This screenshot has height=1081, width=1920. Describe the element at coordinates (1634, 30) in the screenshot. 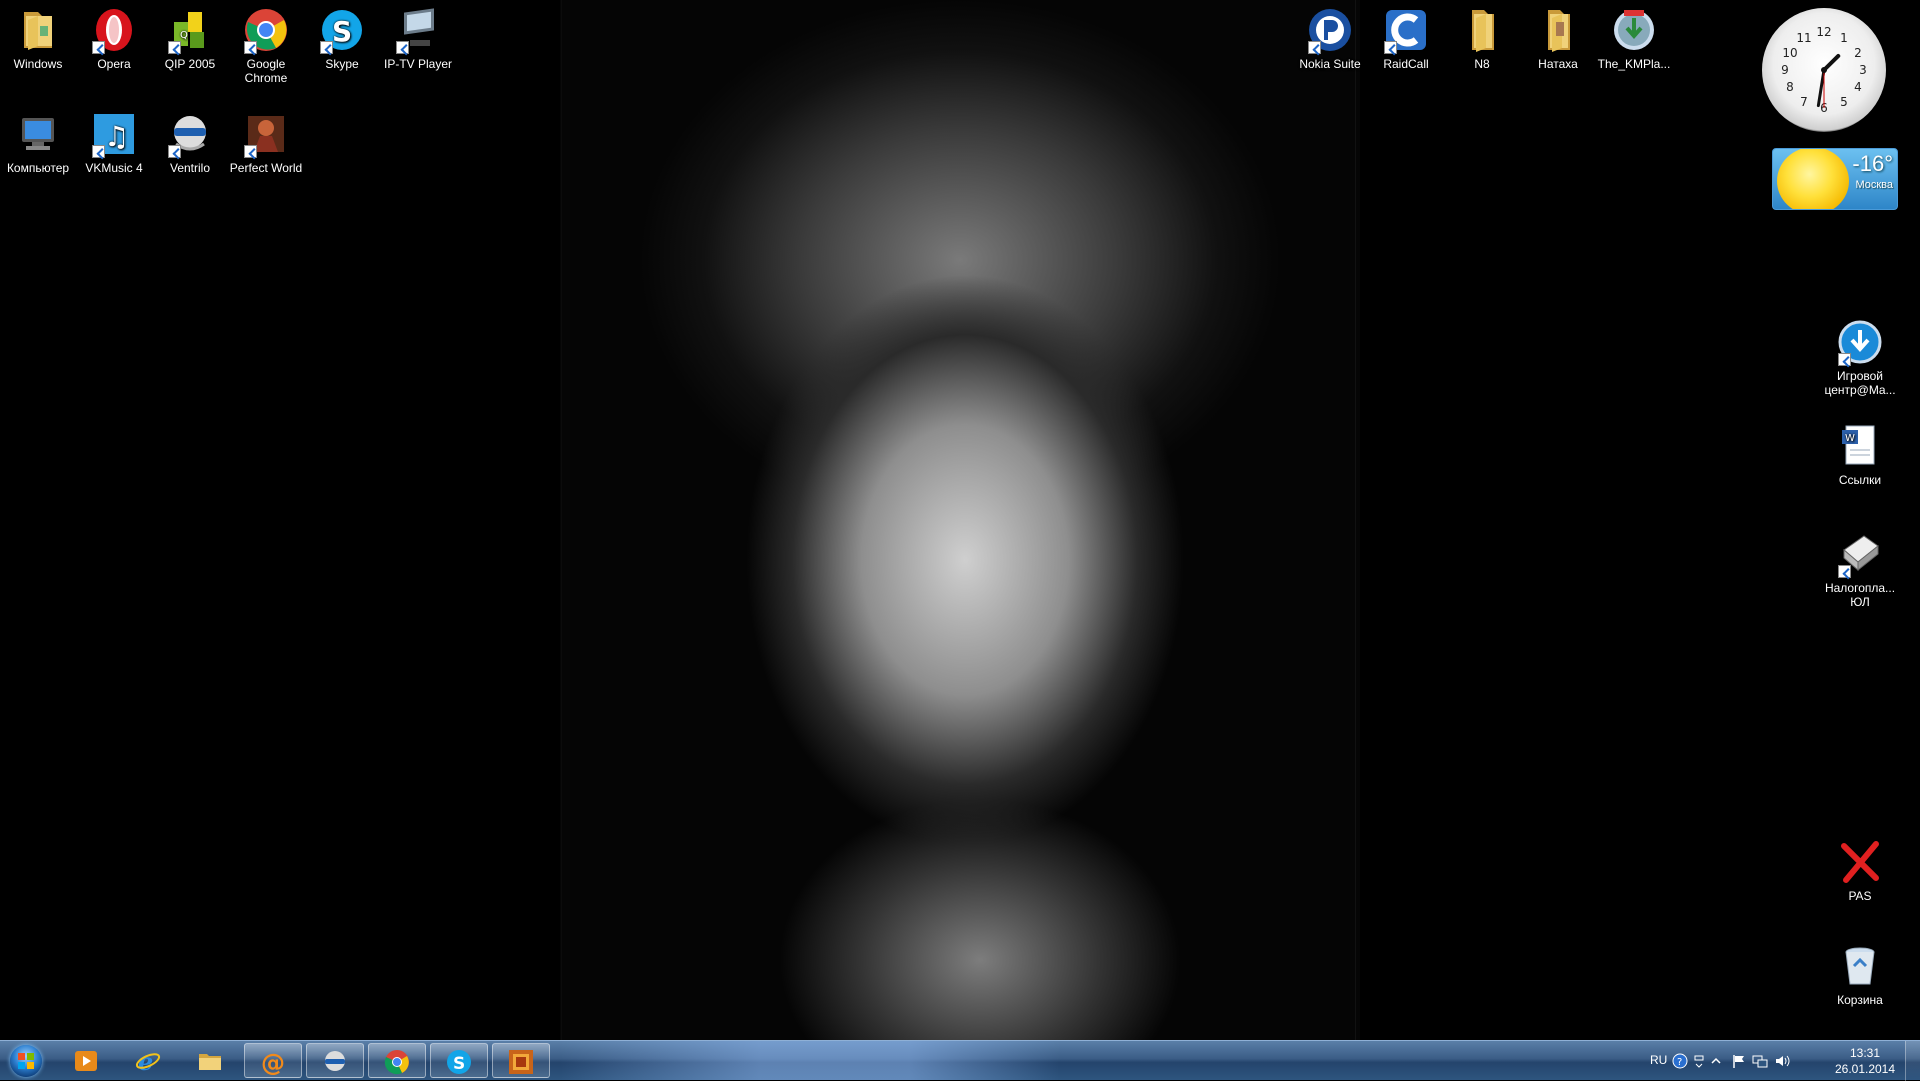

I see `kmplayer-installer-icon` at that location.